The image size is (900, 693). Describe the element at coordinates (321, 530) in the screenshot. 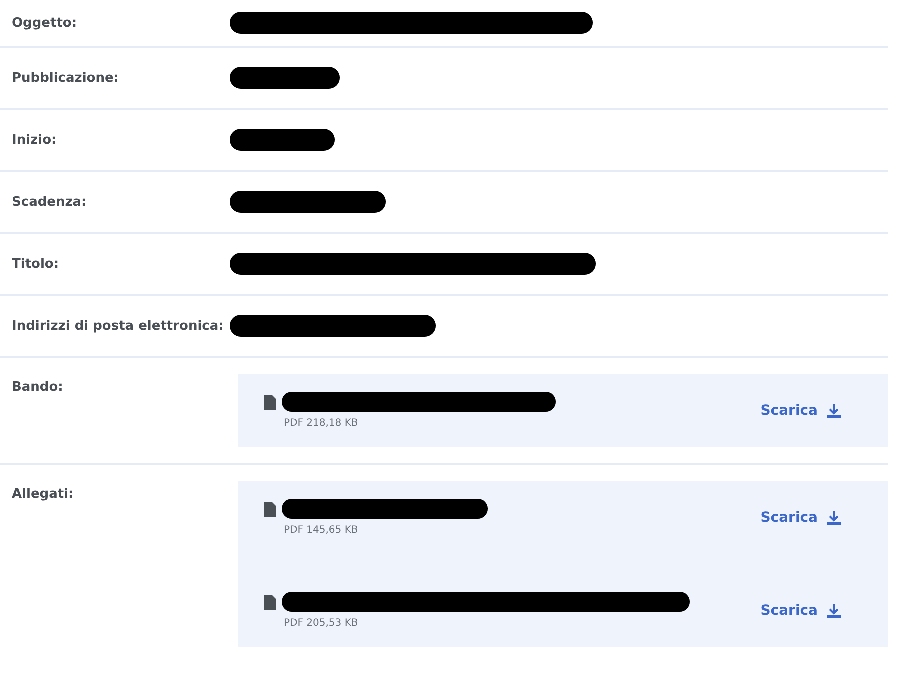

I see `file-size: PDF 145,65 KB` at that location.